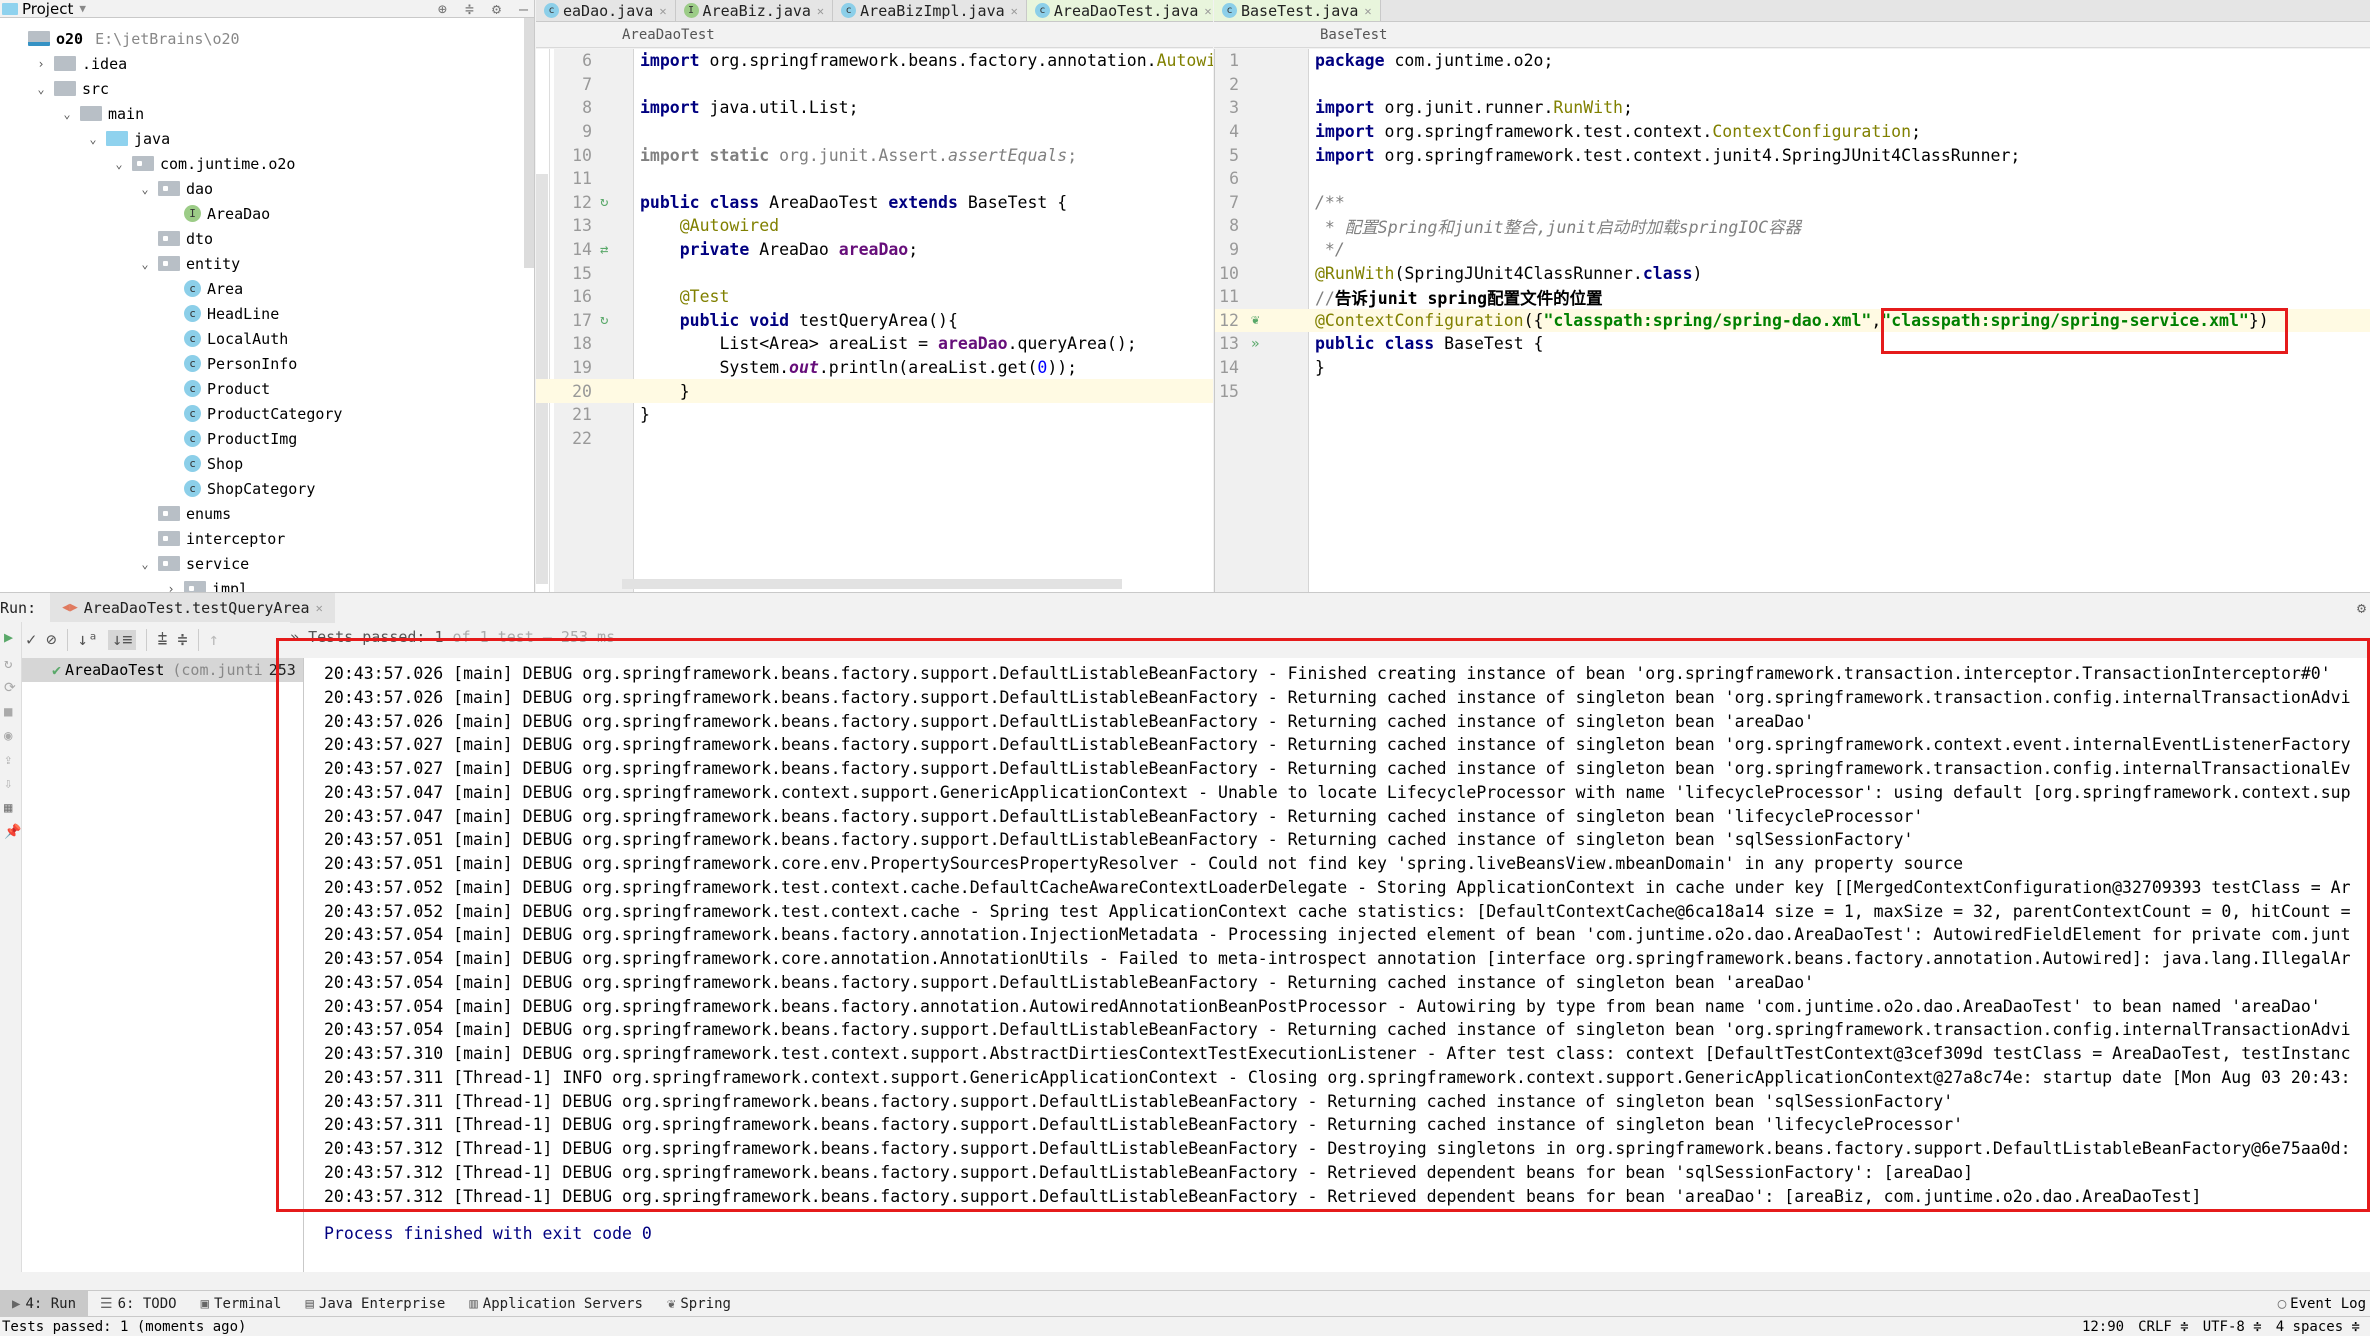 Image resolution: width=2370 pixels, height=1336 pixels. Describe the element at coordinates (1353, 35) in the screenshot. I see `breadcrumb-item: BaseTest` at that location.